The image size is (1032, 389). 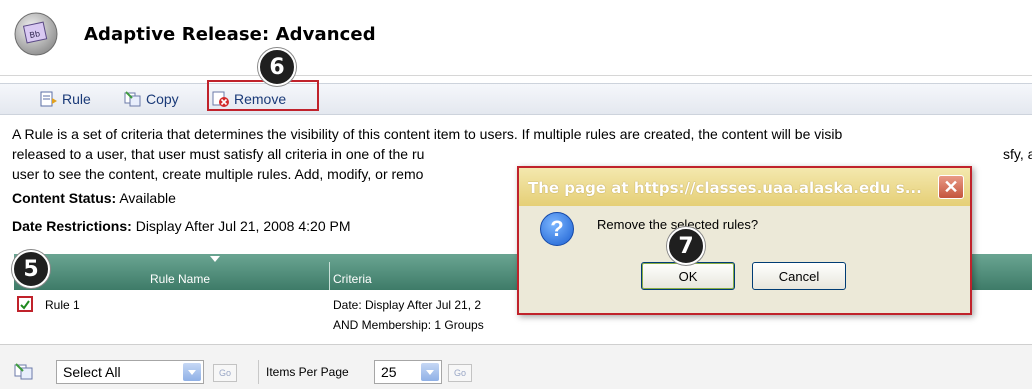 What do you see at coordinates (389, 372) in the screenshot?
I see `items-per-page-value: 25` at bounding box center [389, 372].